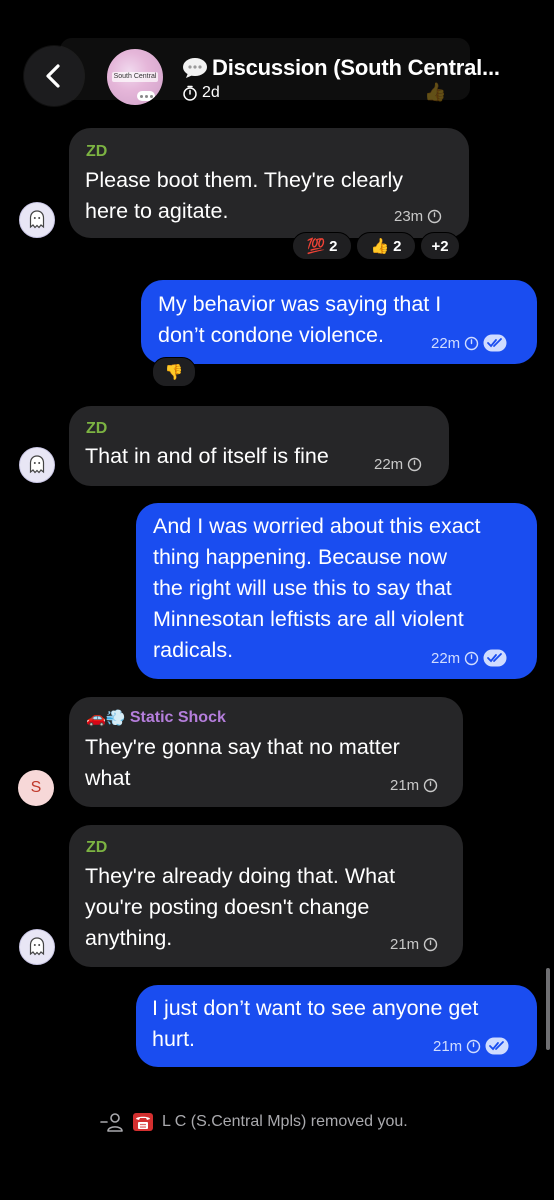 The image size is (554, 1200). Describe the element at coordinates (201, 93) in the screenshot. I see `disappearing-timer: 2d` at that location.